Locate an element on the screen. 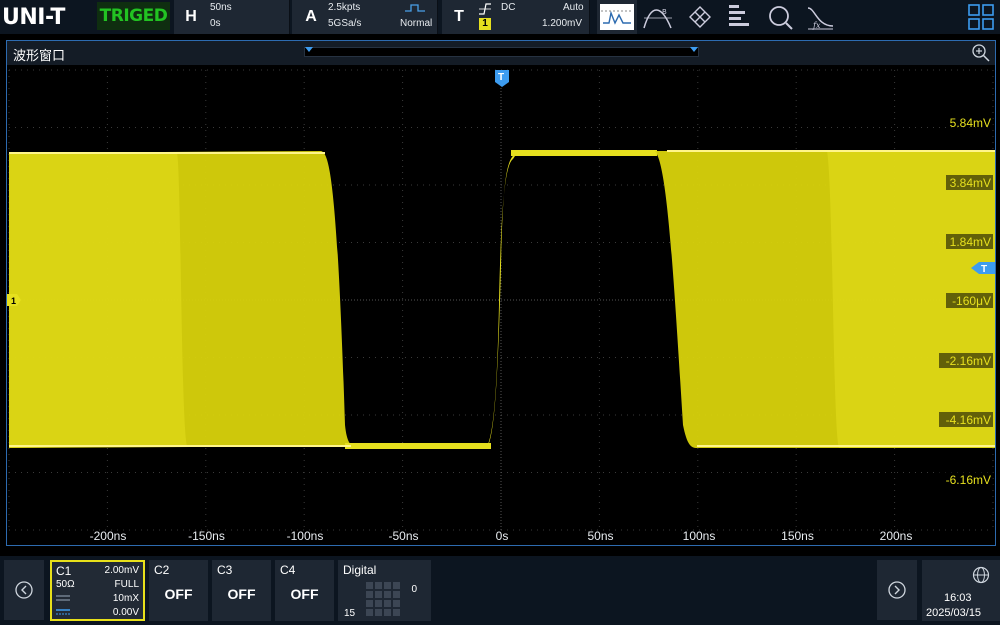 This screenshot has width=1000, height=625. x-tick-label: 150ns is located at coordinates (797, 536).